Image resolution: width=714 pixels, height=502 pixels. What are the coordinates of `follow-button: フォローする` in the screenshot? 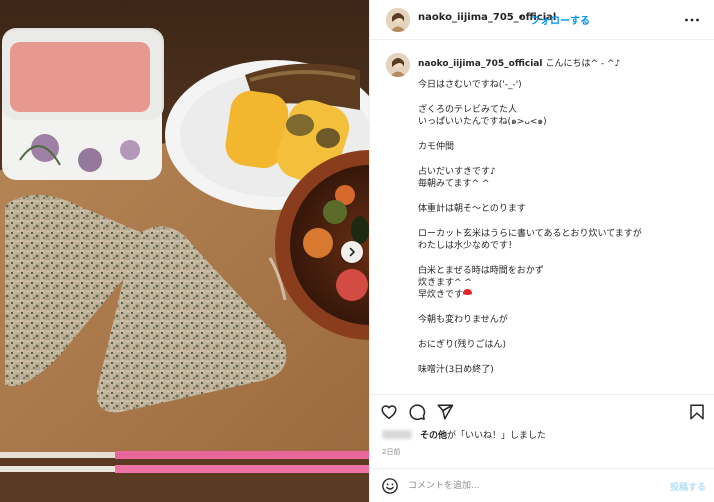 It's located at (560, 19).